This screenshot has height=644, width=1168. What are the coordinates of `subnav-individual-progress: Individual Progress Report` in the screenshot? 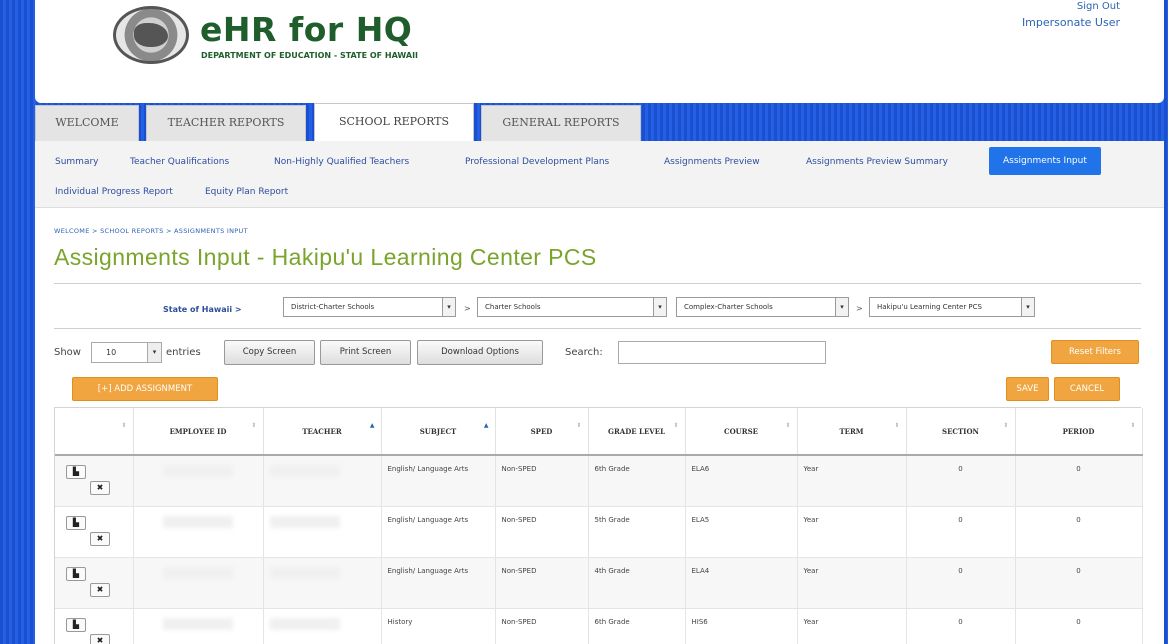 It's located at (114, 192).